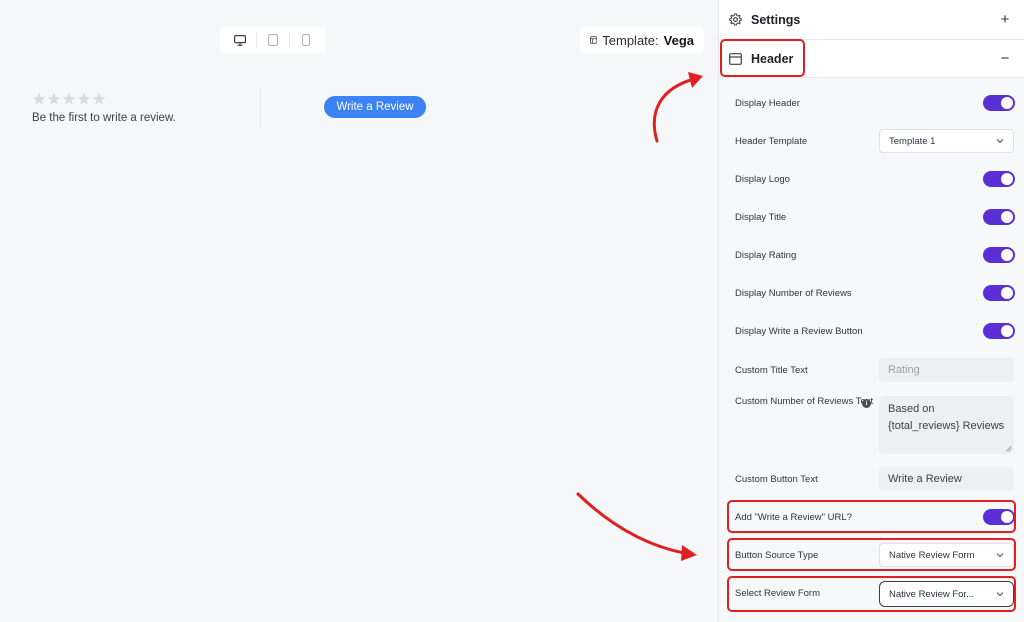  I want to click on layout-icon, so click(594, 40).